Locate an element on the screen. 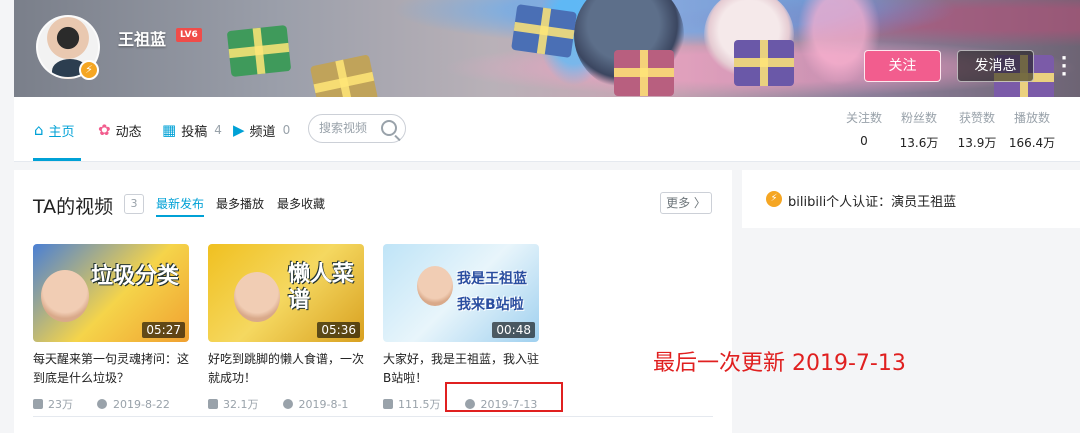 The height and width of the screenshot is (433, 1080). tab-uploads: ▦ 投稿 4 is located at coordinates (192, 130).